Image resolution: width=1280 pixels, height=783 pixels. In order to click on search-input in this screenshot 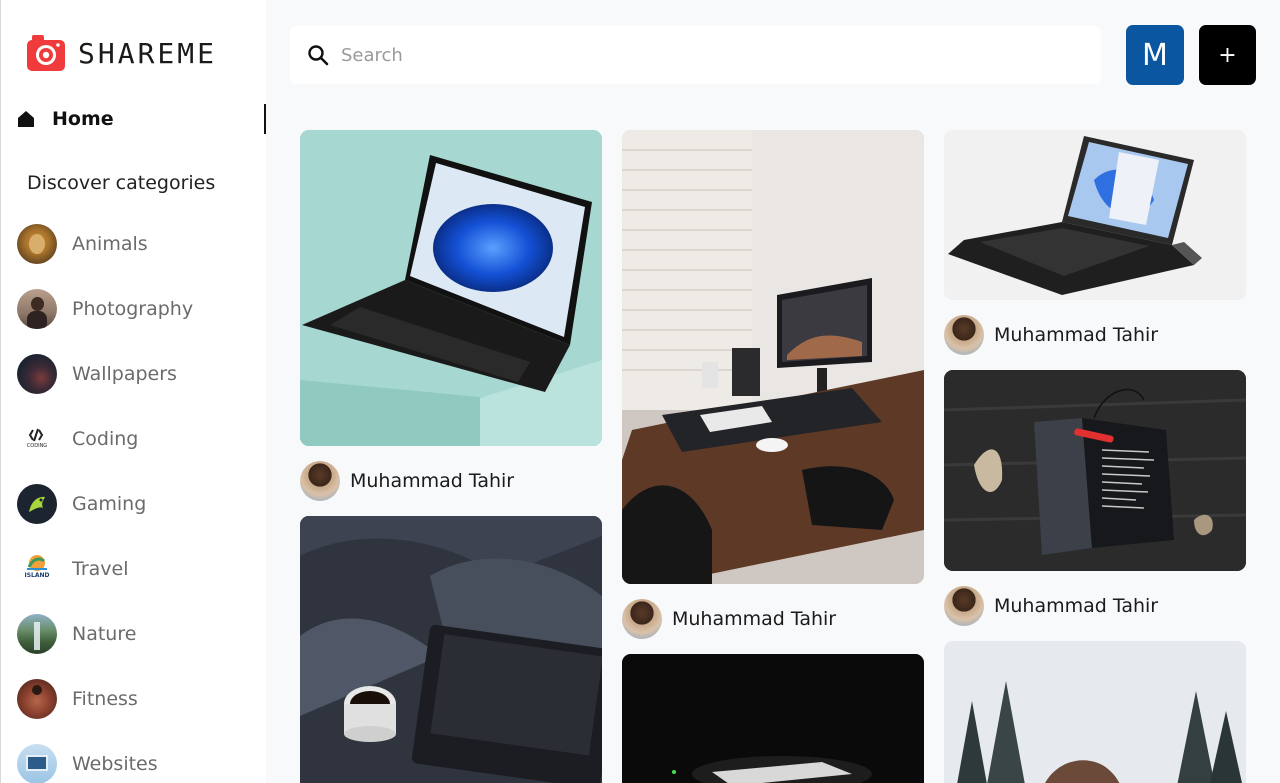, I will do `click(691, 55)`.